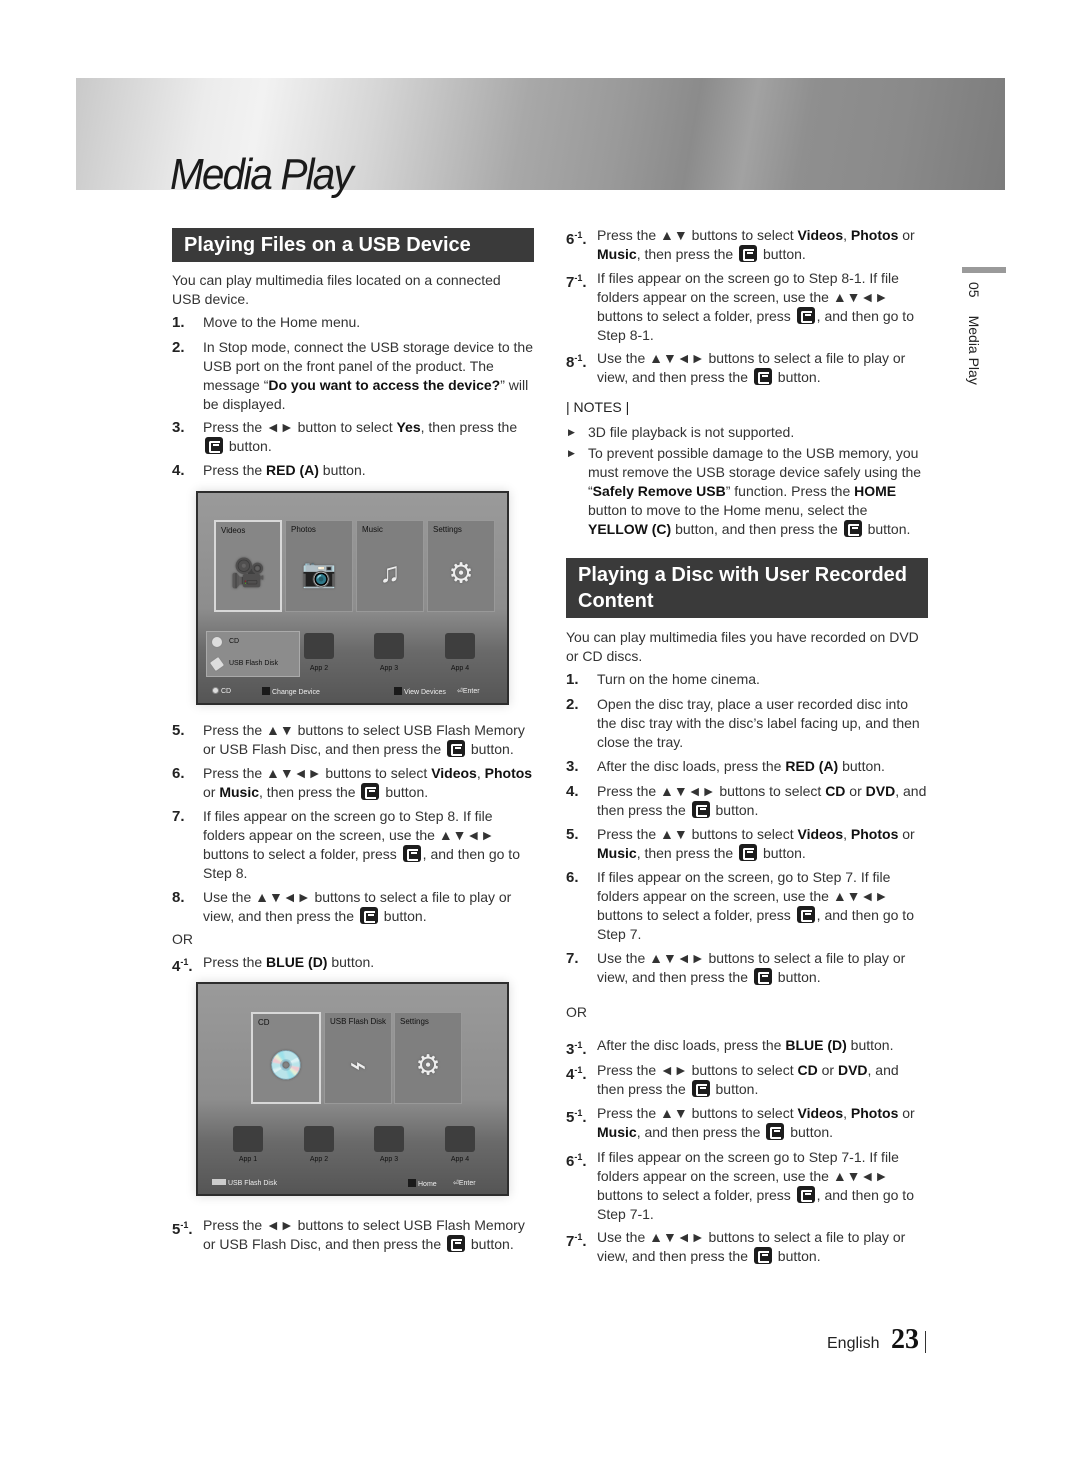  What do you see at coordinates (269, 470) in the screenshot?
I see `usb-step-4: 4. Press the RED (A) button.` at bounding box center [269, 470].